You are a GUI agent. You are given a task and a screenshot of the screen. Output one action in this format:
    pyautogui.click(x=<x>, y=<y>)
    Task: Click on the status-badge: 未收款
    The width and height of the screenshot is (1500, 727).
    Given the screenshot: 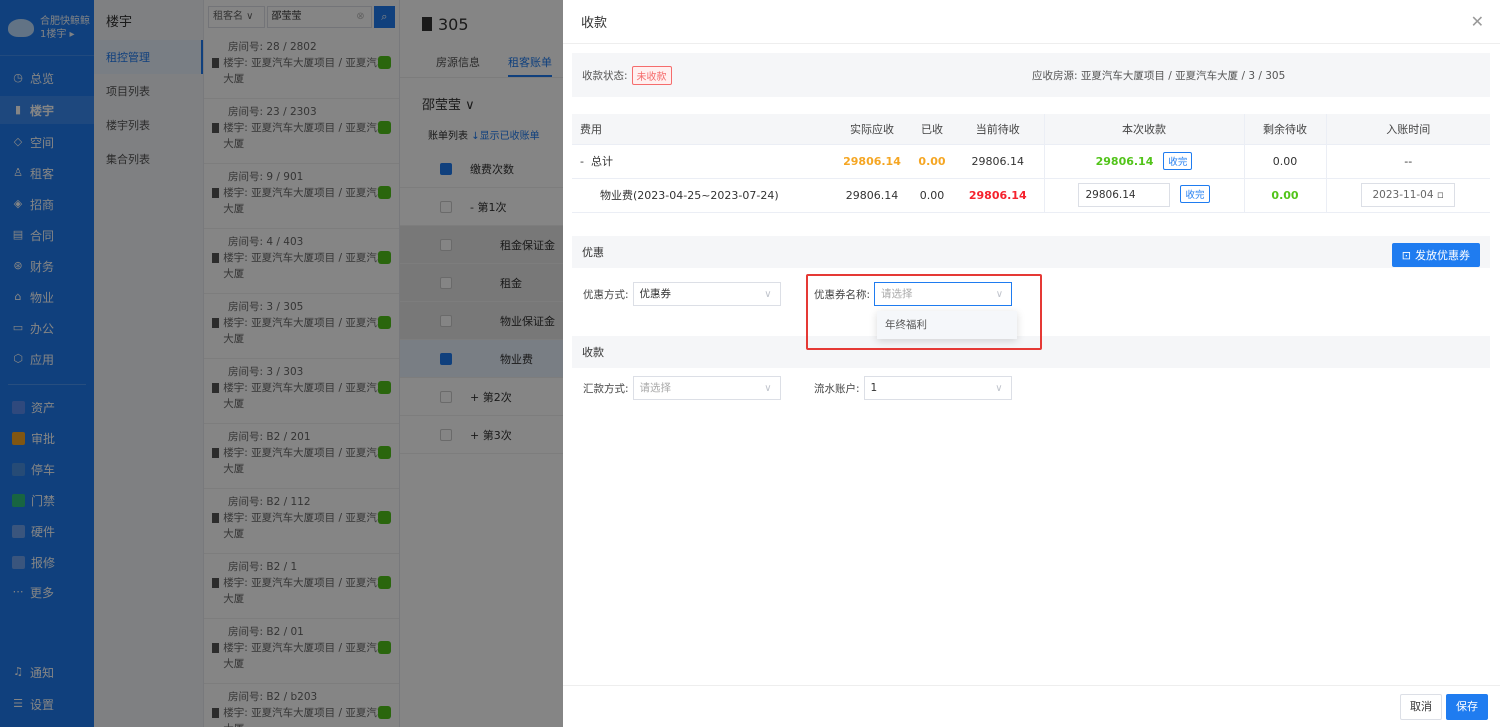 What is the action you would take?
    pyautogui.click(x=651, y=75)
    